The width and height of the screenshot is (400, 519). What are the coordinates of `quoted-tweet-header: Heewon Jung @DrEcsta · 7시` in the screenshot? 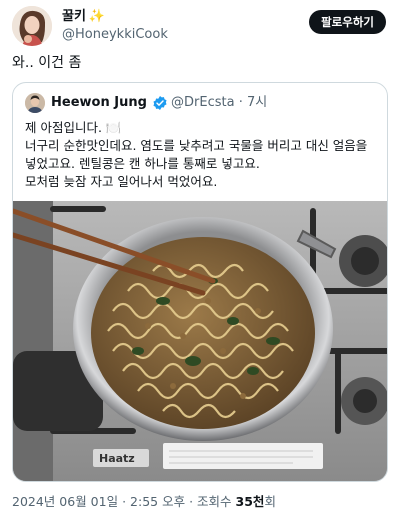 It's located at (200, 103).